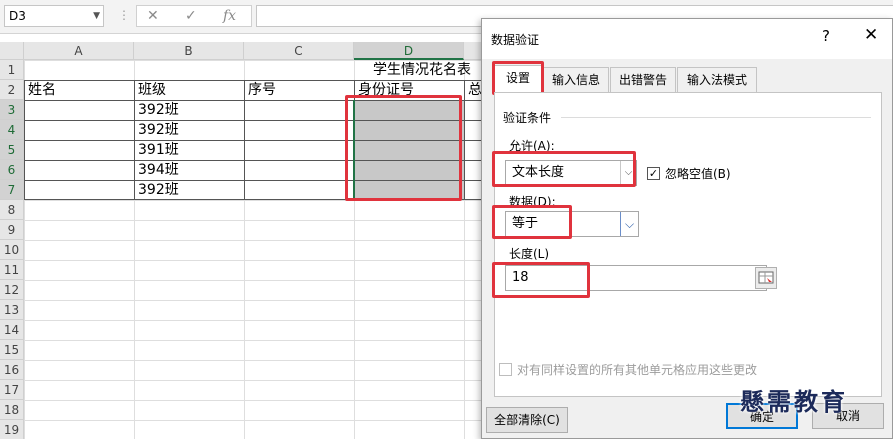 This screenshot has height=439, width=893. What do you see at coordinates (189, 150) in the screenshot?
I see `table-cell-class: 391班` at bounding box center [189, 150].